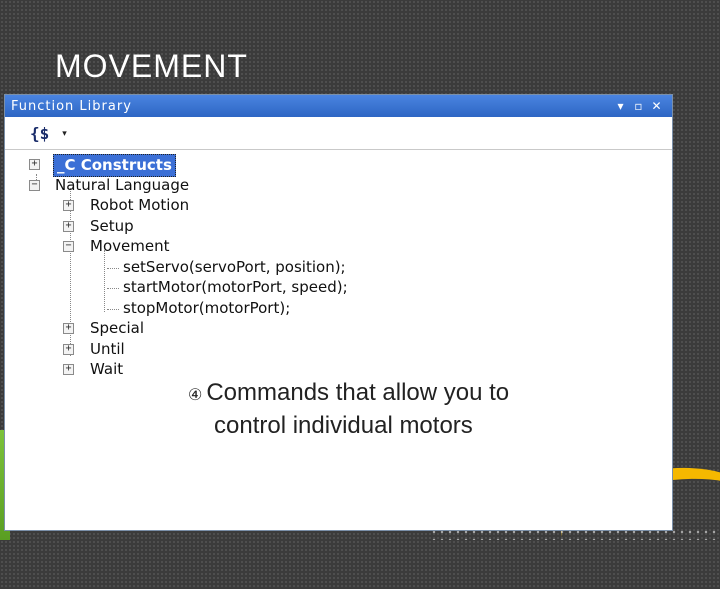 The image size is (720, 589). What do you see at coordinates (107, 348) in the screenshot?
I see `tree-item-label: Until` at bounding box center [107, 348].